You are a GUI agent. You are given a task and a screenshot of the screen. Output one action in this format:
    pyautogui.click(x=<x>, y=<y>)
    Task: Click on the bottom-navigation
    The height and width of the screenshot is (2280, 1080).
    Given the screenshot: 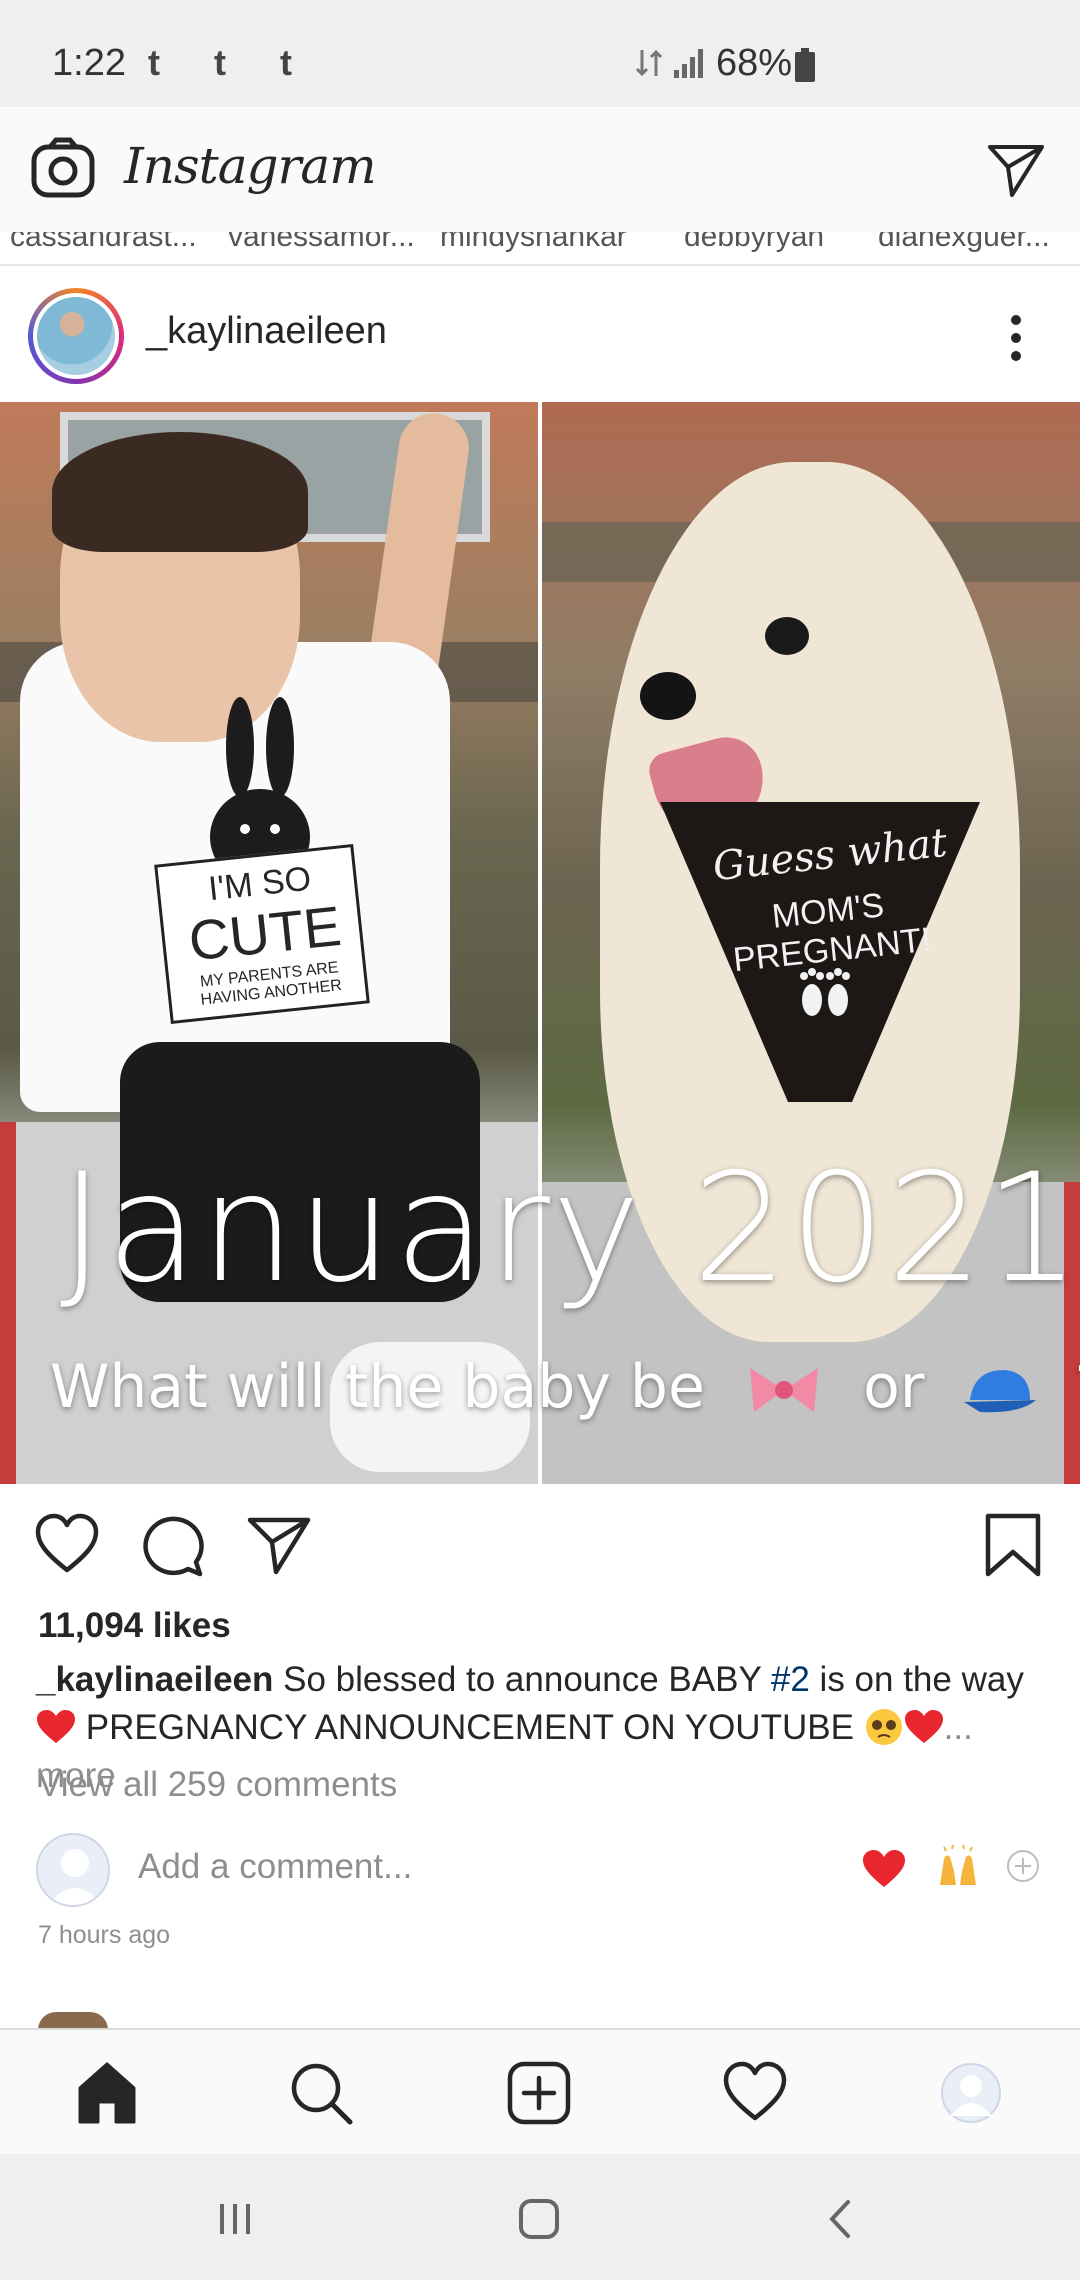 What is the action you would take?
    pyautogui.click(x=540, y=2091)
    